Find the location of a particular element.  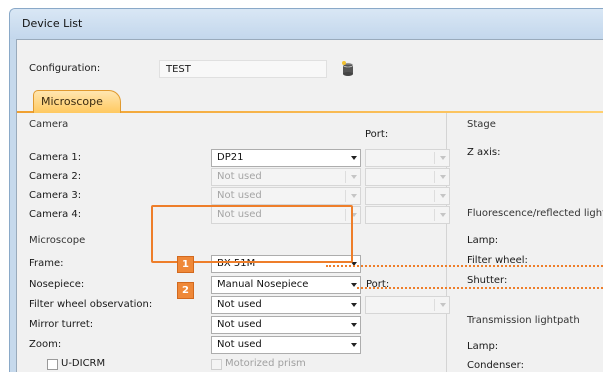

mirror-turret-label: Mirror turret: is located at coordinates (61, 324).